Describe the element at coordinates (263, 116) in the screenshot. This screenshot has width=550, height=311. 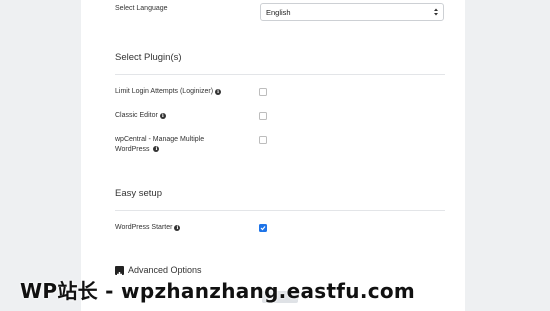
I see `plugin-checkbox-classic-editor` at that location.